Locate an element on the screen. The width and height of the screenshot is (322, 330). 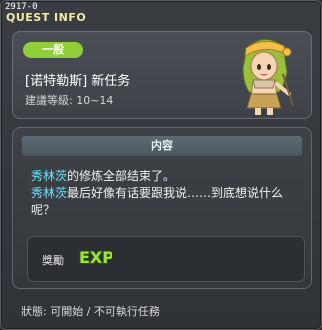
description-text: 的修炼全部结束了。 is located at coordinates (121, 176).